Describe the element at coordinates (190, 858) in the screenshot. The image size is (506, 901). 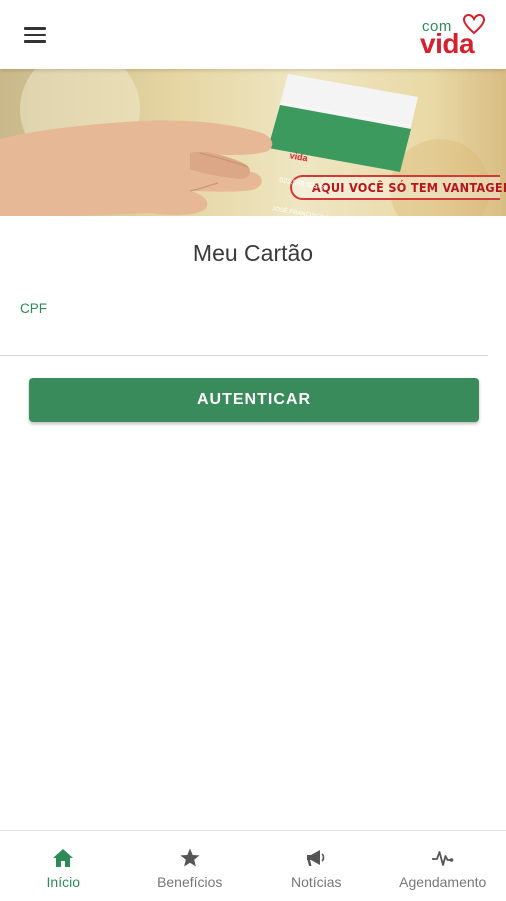
I see `star-icon` at that location.